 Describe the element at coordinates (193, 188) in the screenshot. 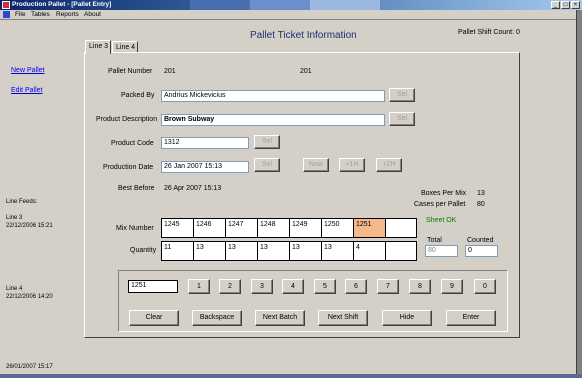

I see `best-before-value: 26 Apr 2007 15:13` at that location.